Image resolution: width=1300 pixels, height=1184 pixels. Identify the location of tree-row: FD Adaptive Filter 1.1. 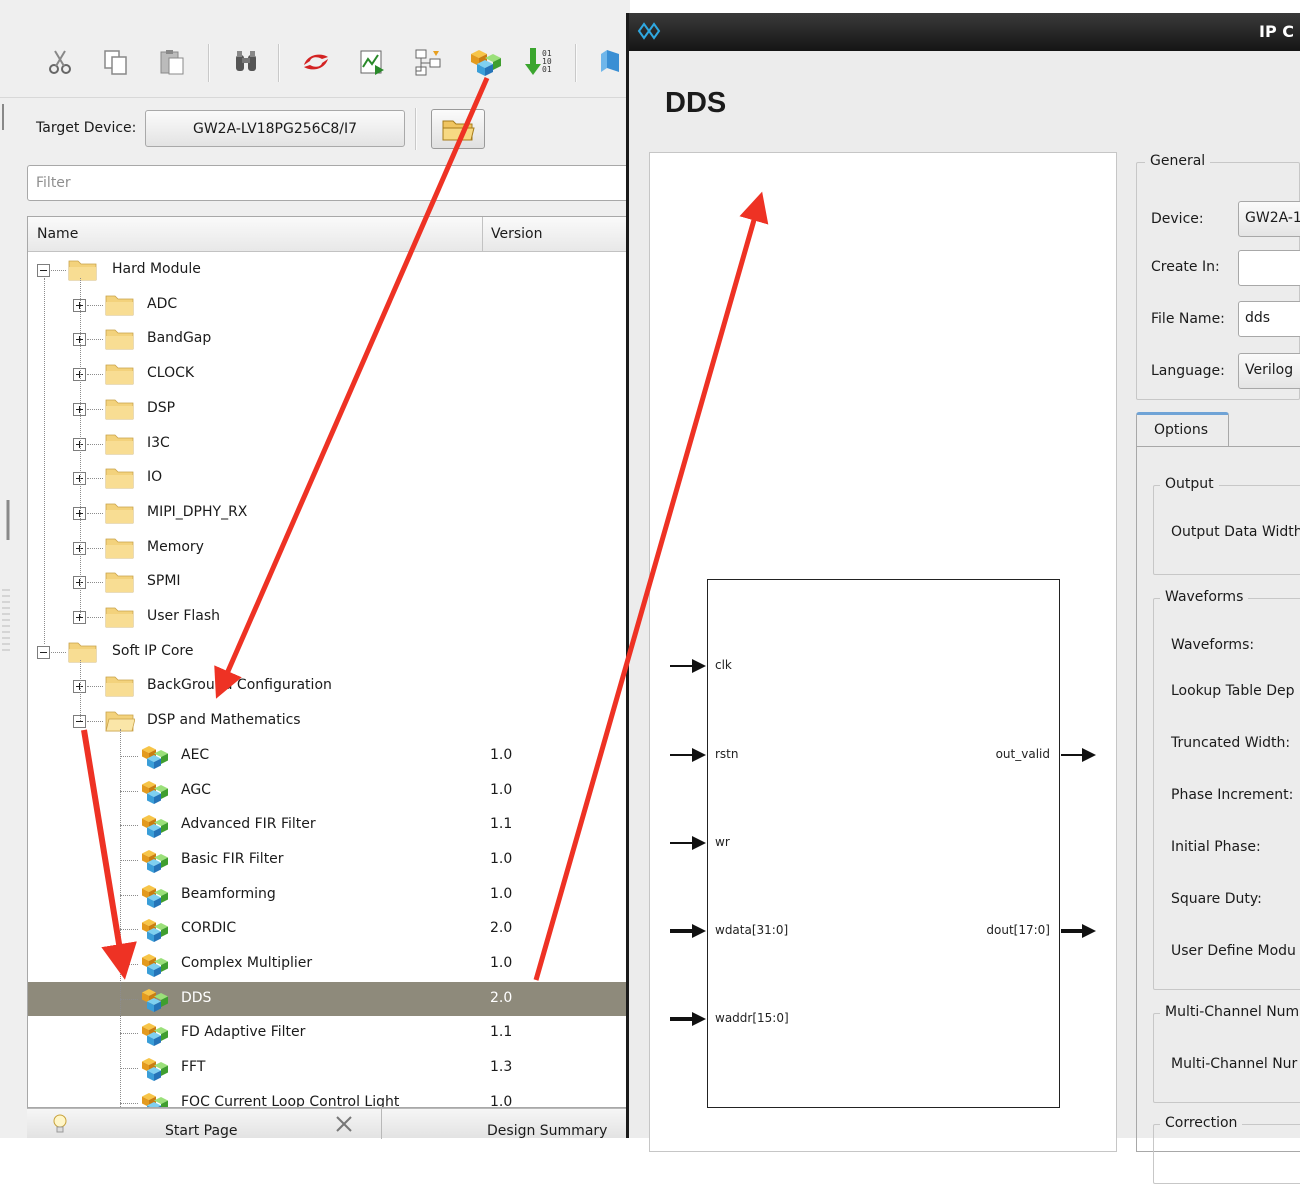
(329, 1033).